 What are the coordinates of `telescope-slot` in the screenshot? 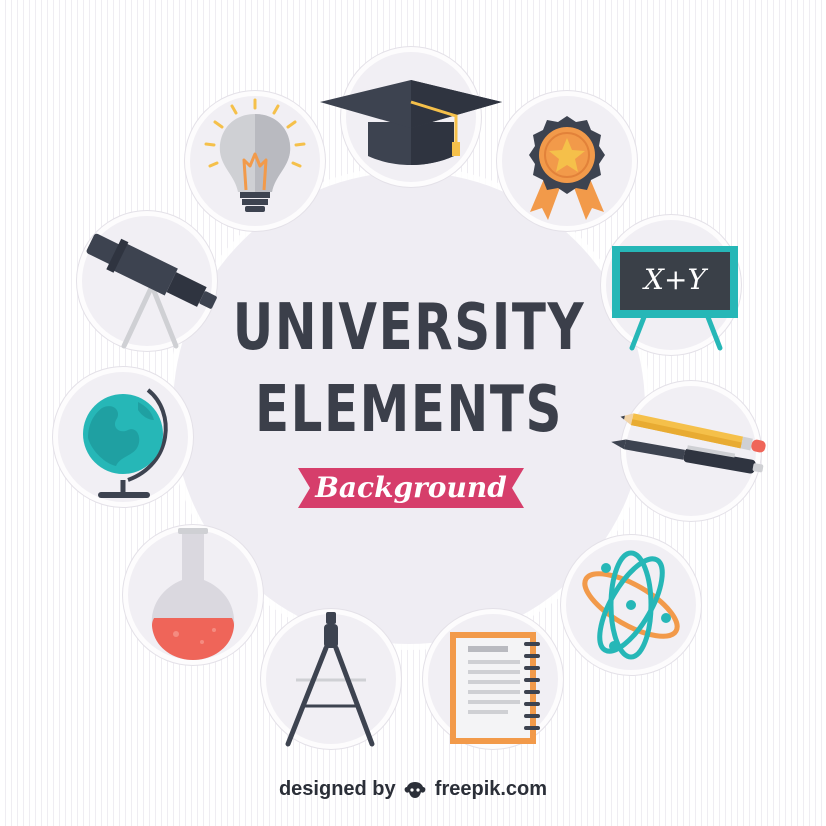 It's located at (149, 282).